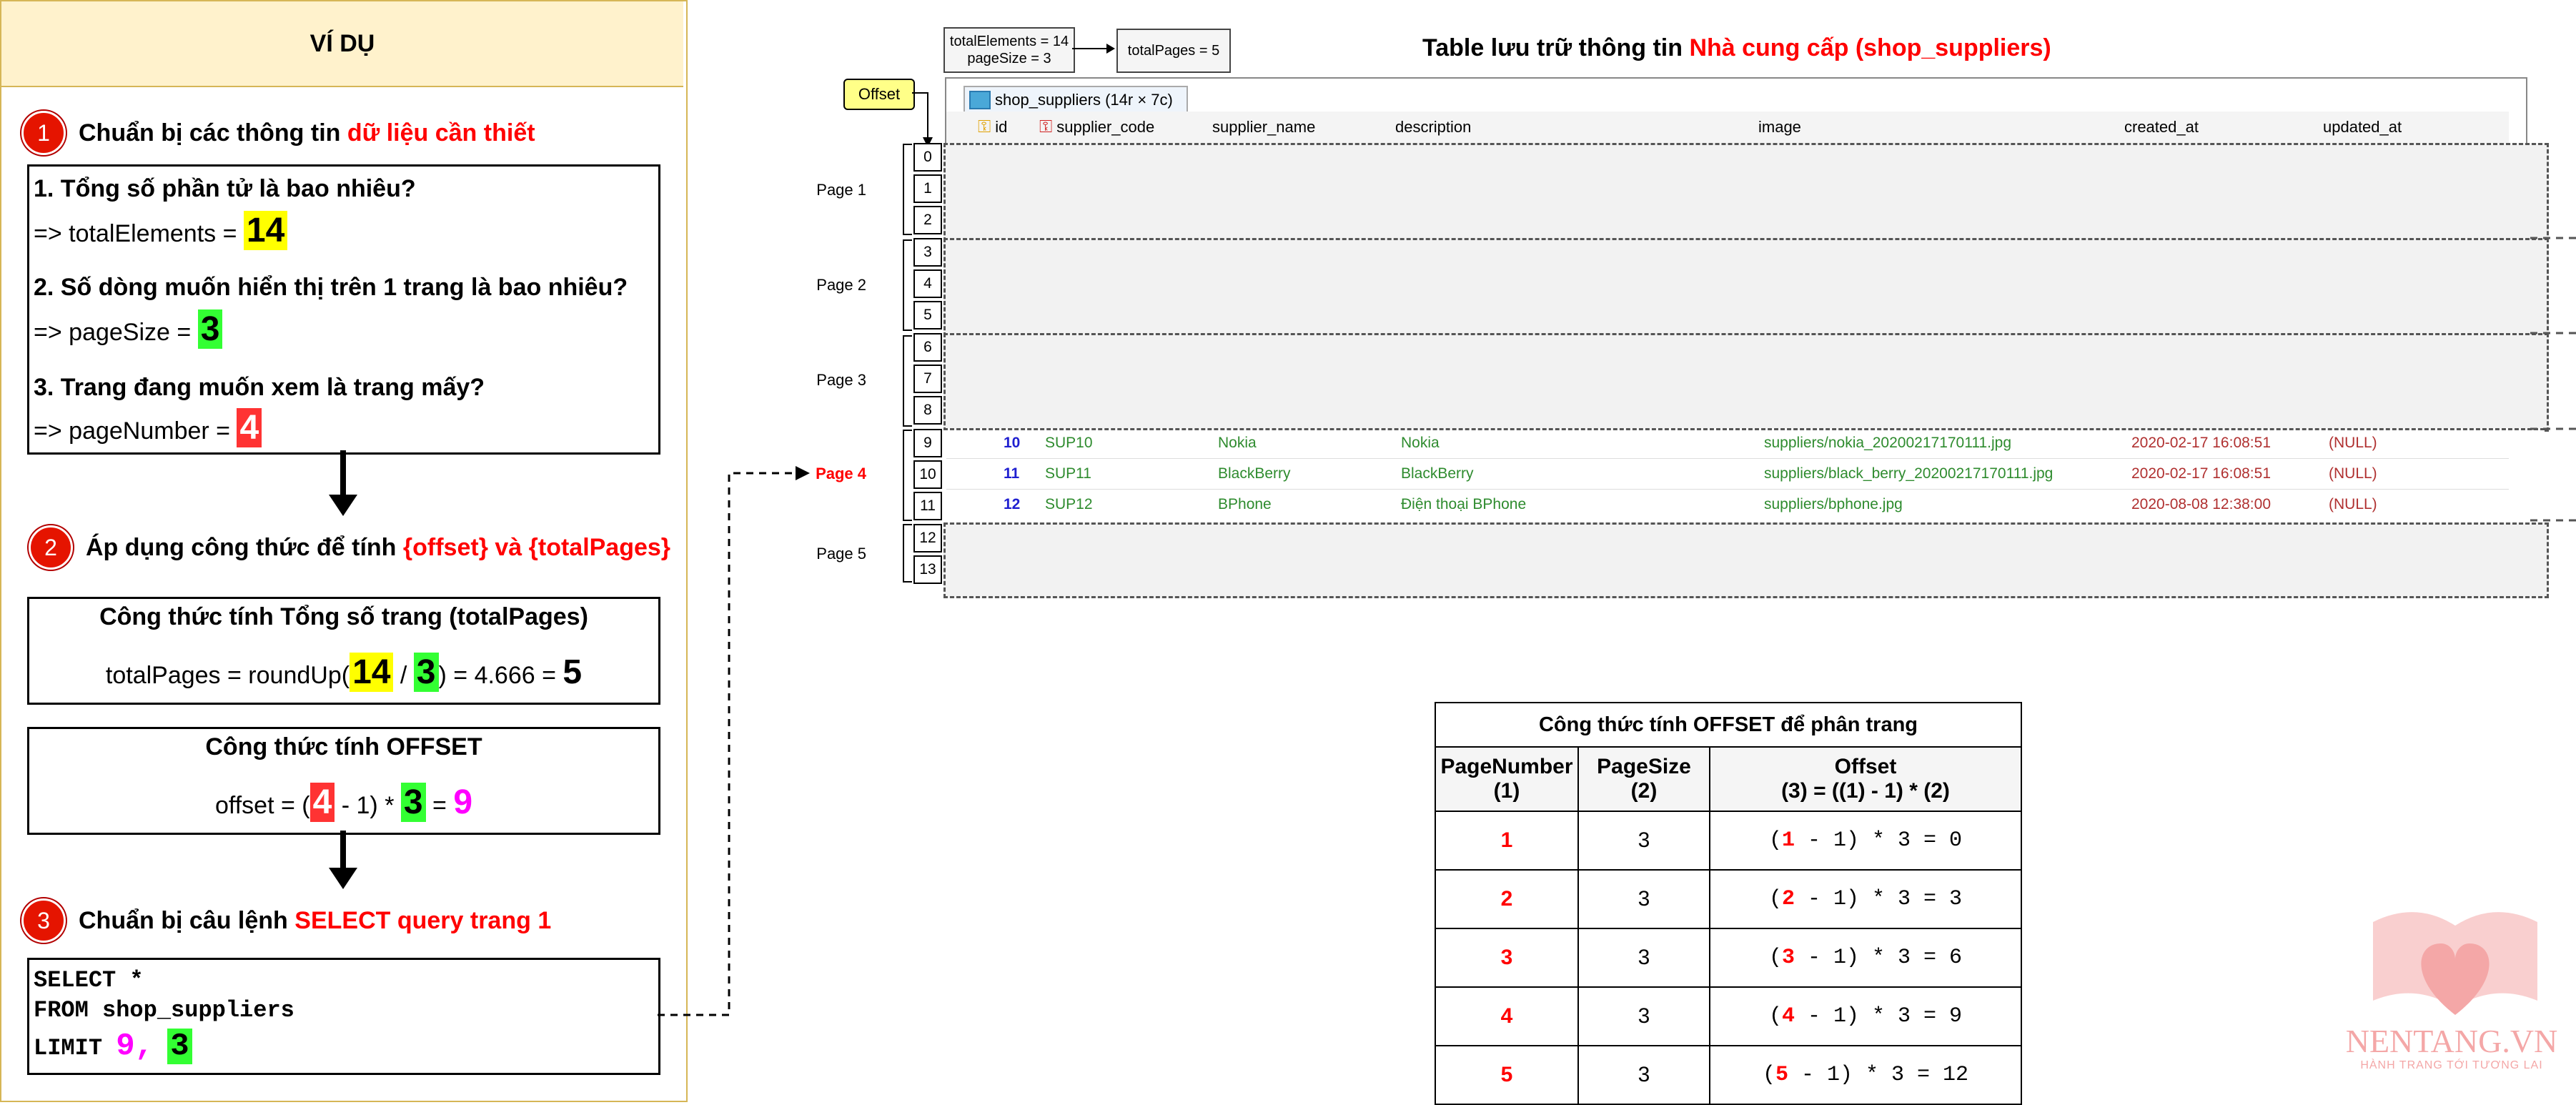 This screenshot has height=1105, width=2576. I want to click on formula-prefix: offset = (, so click(262, 805).